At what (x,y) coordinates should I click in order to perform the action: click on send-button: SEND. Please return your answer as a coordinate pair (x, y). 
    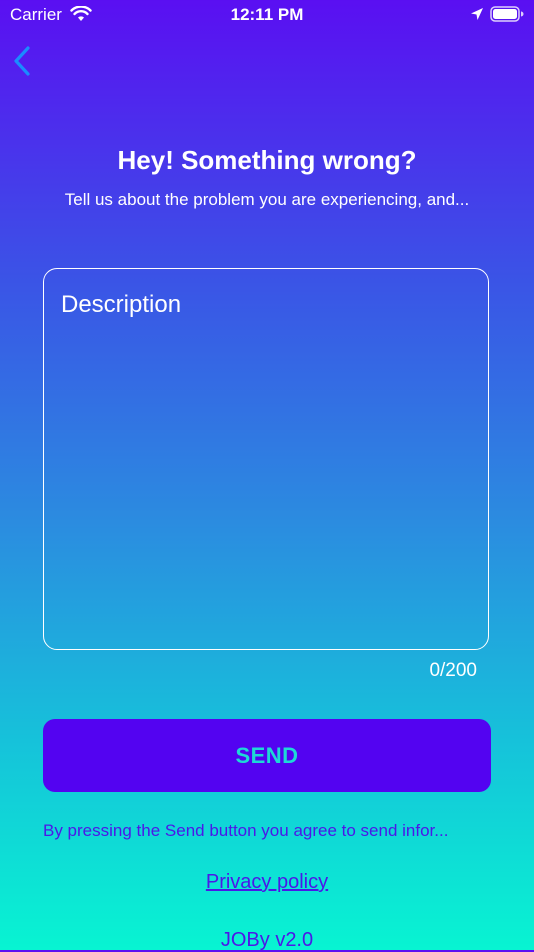
    Looking at the image, I should click on (267, 755).